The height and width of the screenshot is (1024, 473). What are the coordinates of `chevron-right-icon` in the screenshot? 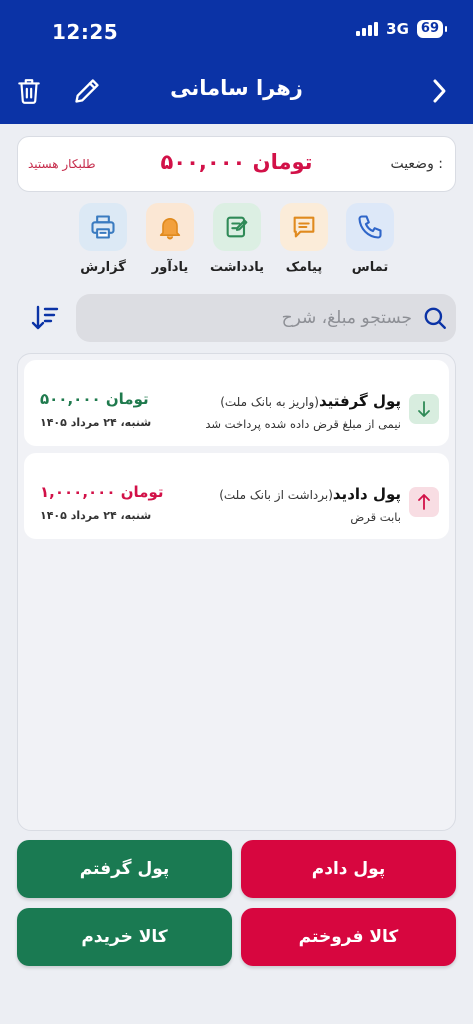 It's located at (439, 91).